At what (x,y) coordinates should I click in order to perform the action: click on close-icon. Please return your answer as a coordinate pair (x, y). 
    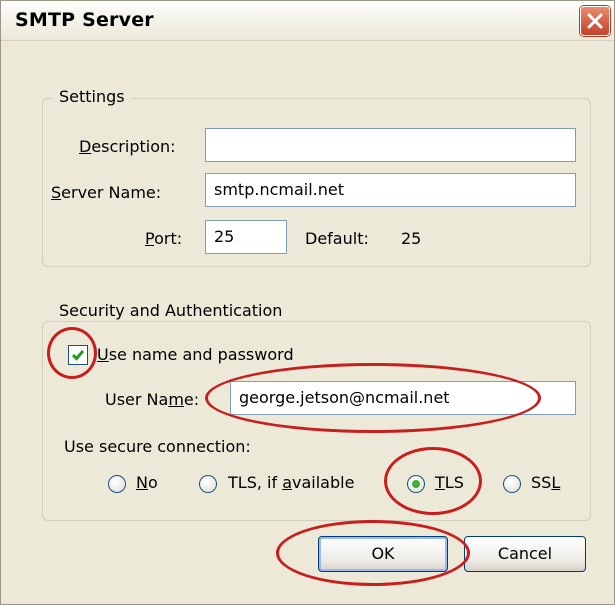
    Looking at the image, I should click on (595, 21).